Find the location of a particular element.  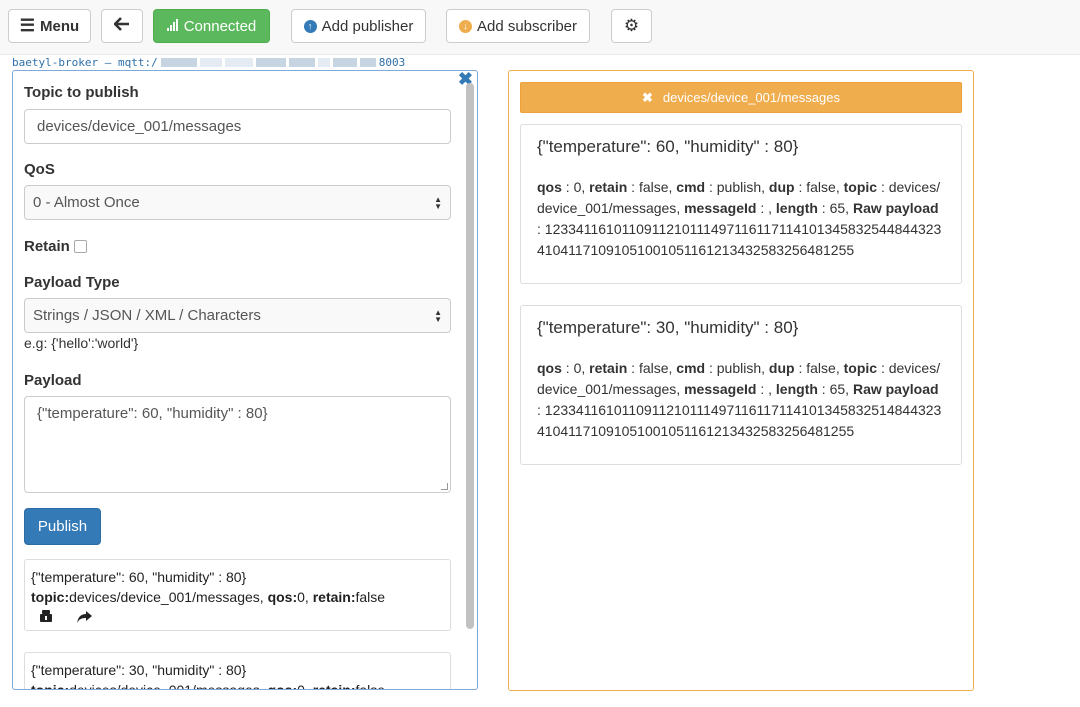

menu-icon: ☰ is located at coordinates (27, 25).